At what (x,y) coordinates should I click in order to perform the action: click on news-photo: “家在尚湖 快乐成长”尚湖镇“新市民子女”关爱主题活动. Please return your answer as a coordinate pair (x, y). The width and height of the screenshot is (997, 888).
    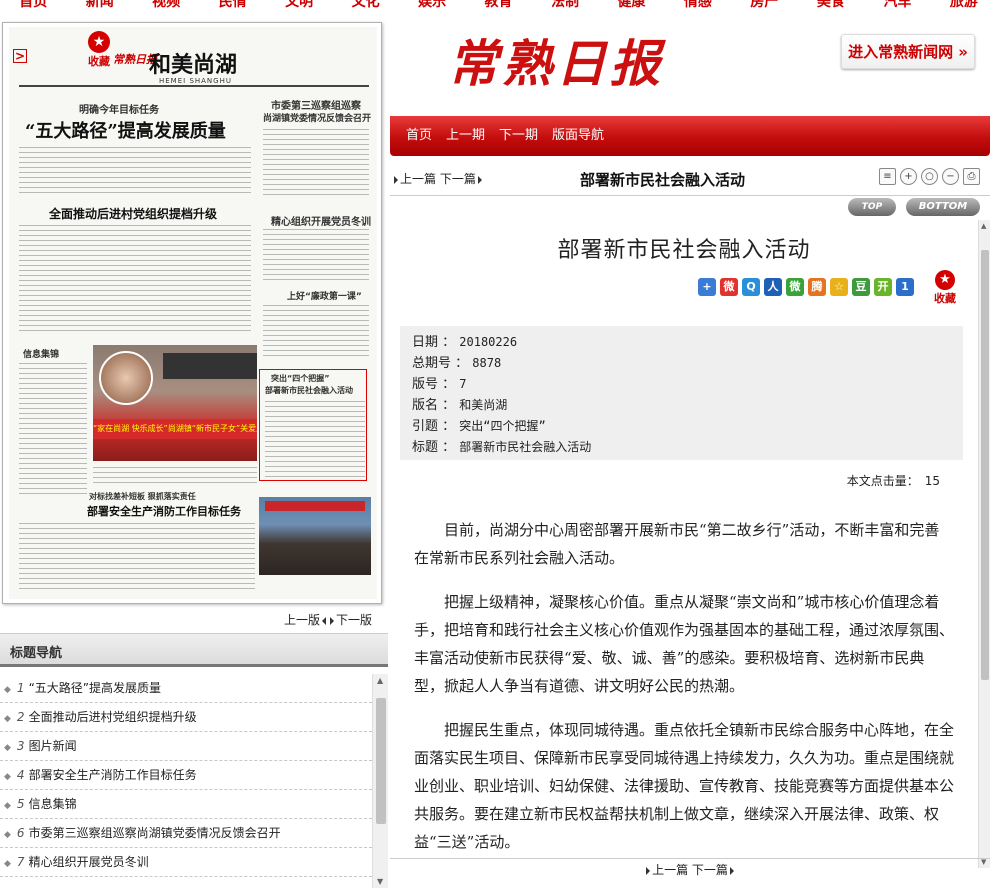
    Looking at the image, I should click on (175, 403).